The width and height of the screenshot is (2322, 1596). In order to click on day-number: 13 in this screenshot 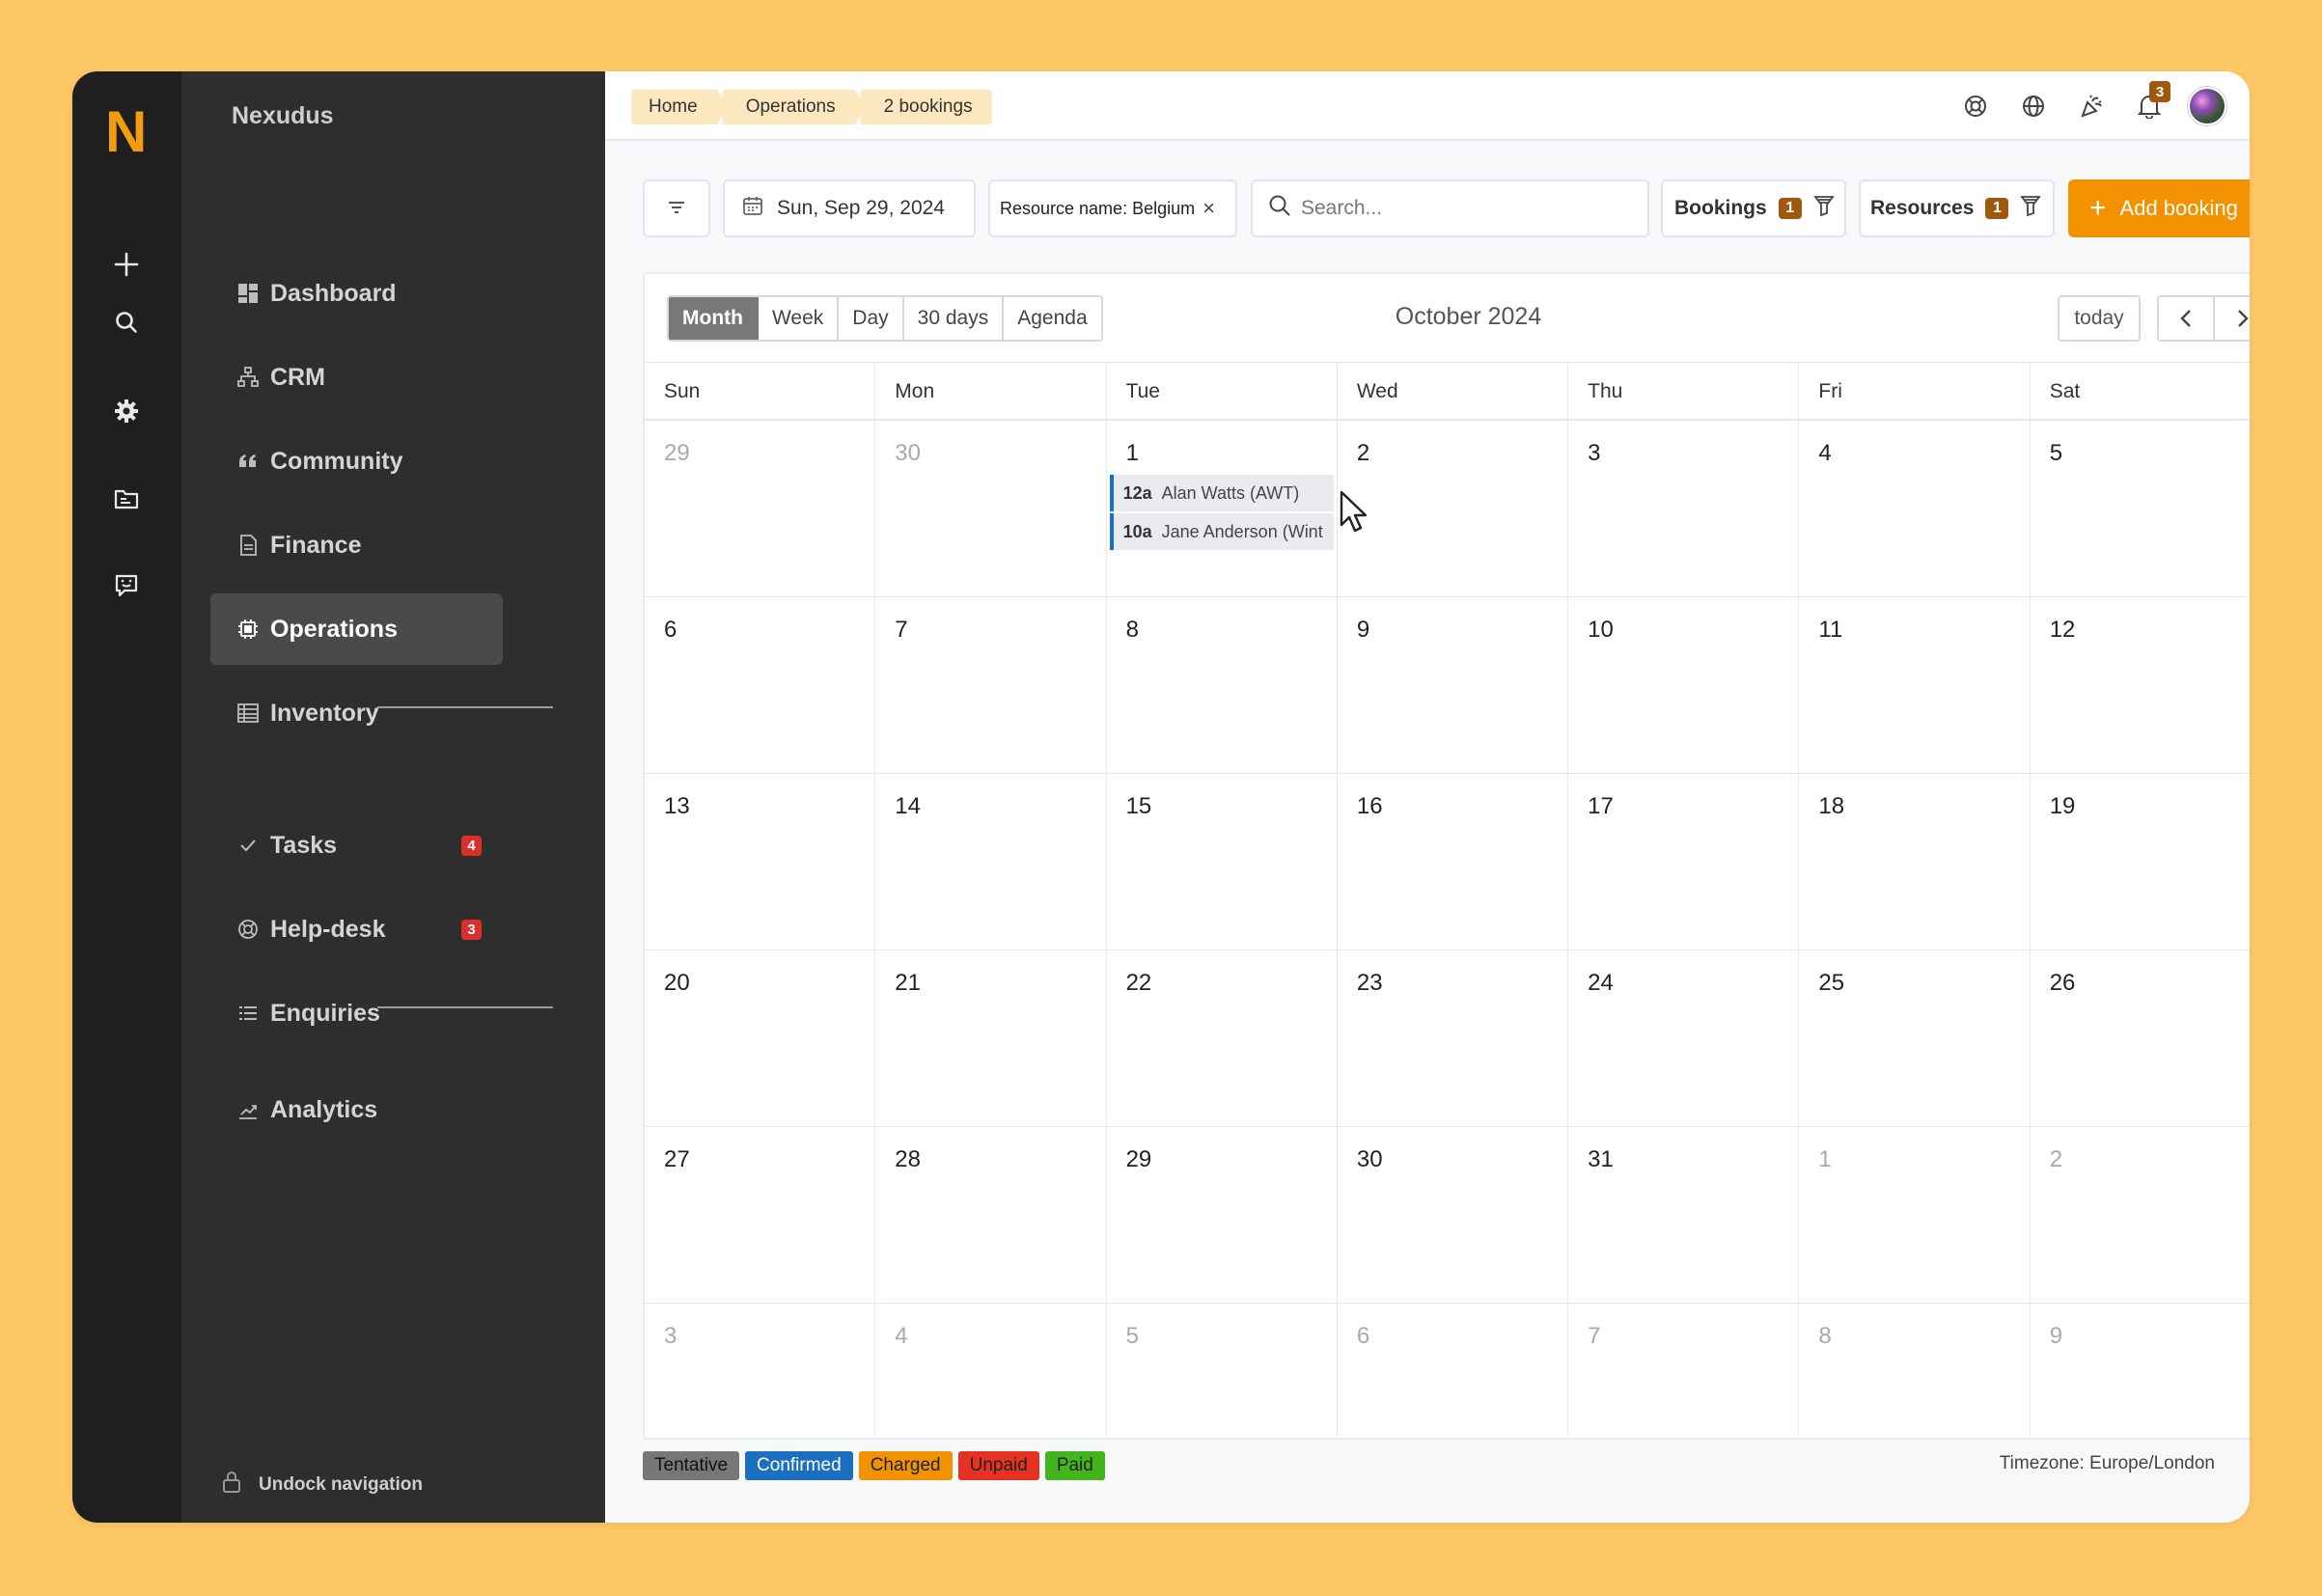, I will do `click(677, 807)`.